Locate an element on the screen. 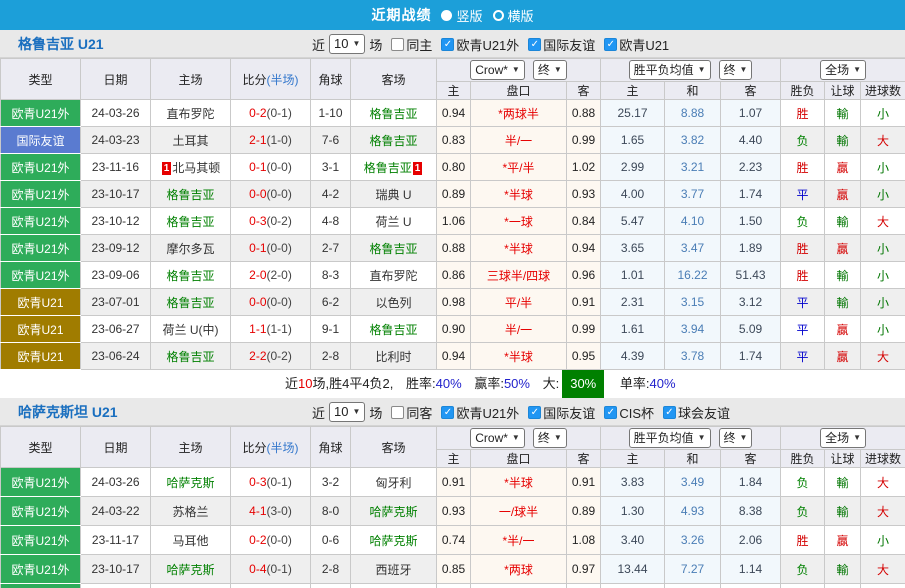 The image size is (905, 588). fulltime-score: 2-0 is located at coordinates (258, 275).